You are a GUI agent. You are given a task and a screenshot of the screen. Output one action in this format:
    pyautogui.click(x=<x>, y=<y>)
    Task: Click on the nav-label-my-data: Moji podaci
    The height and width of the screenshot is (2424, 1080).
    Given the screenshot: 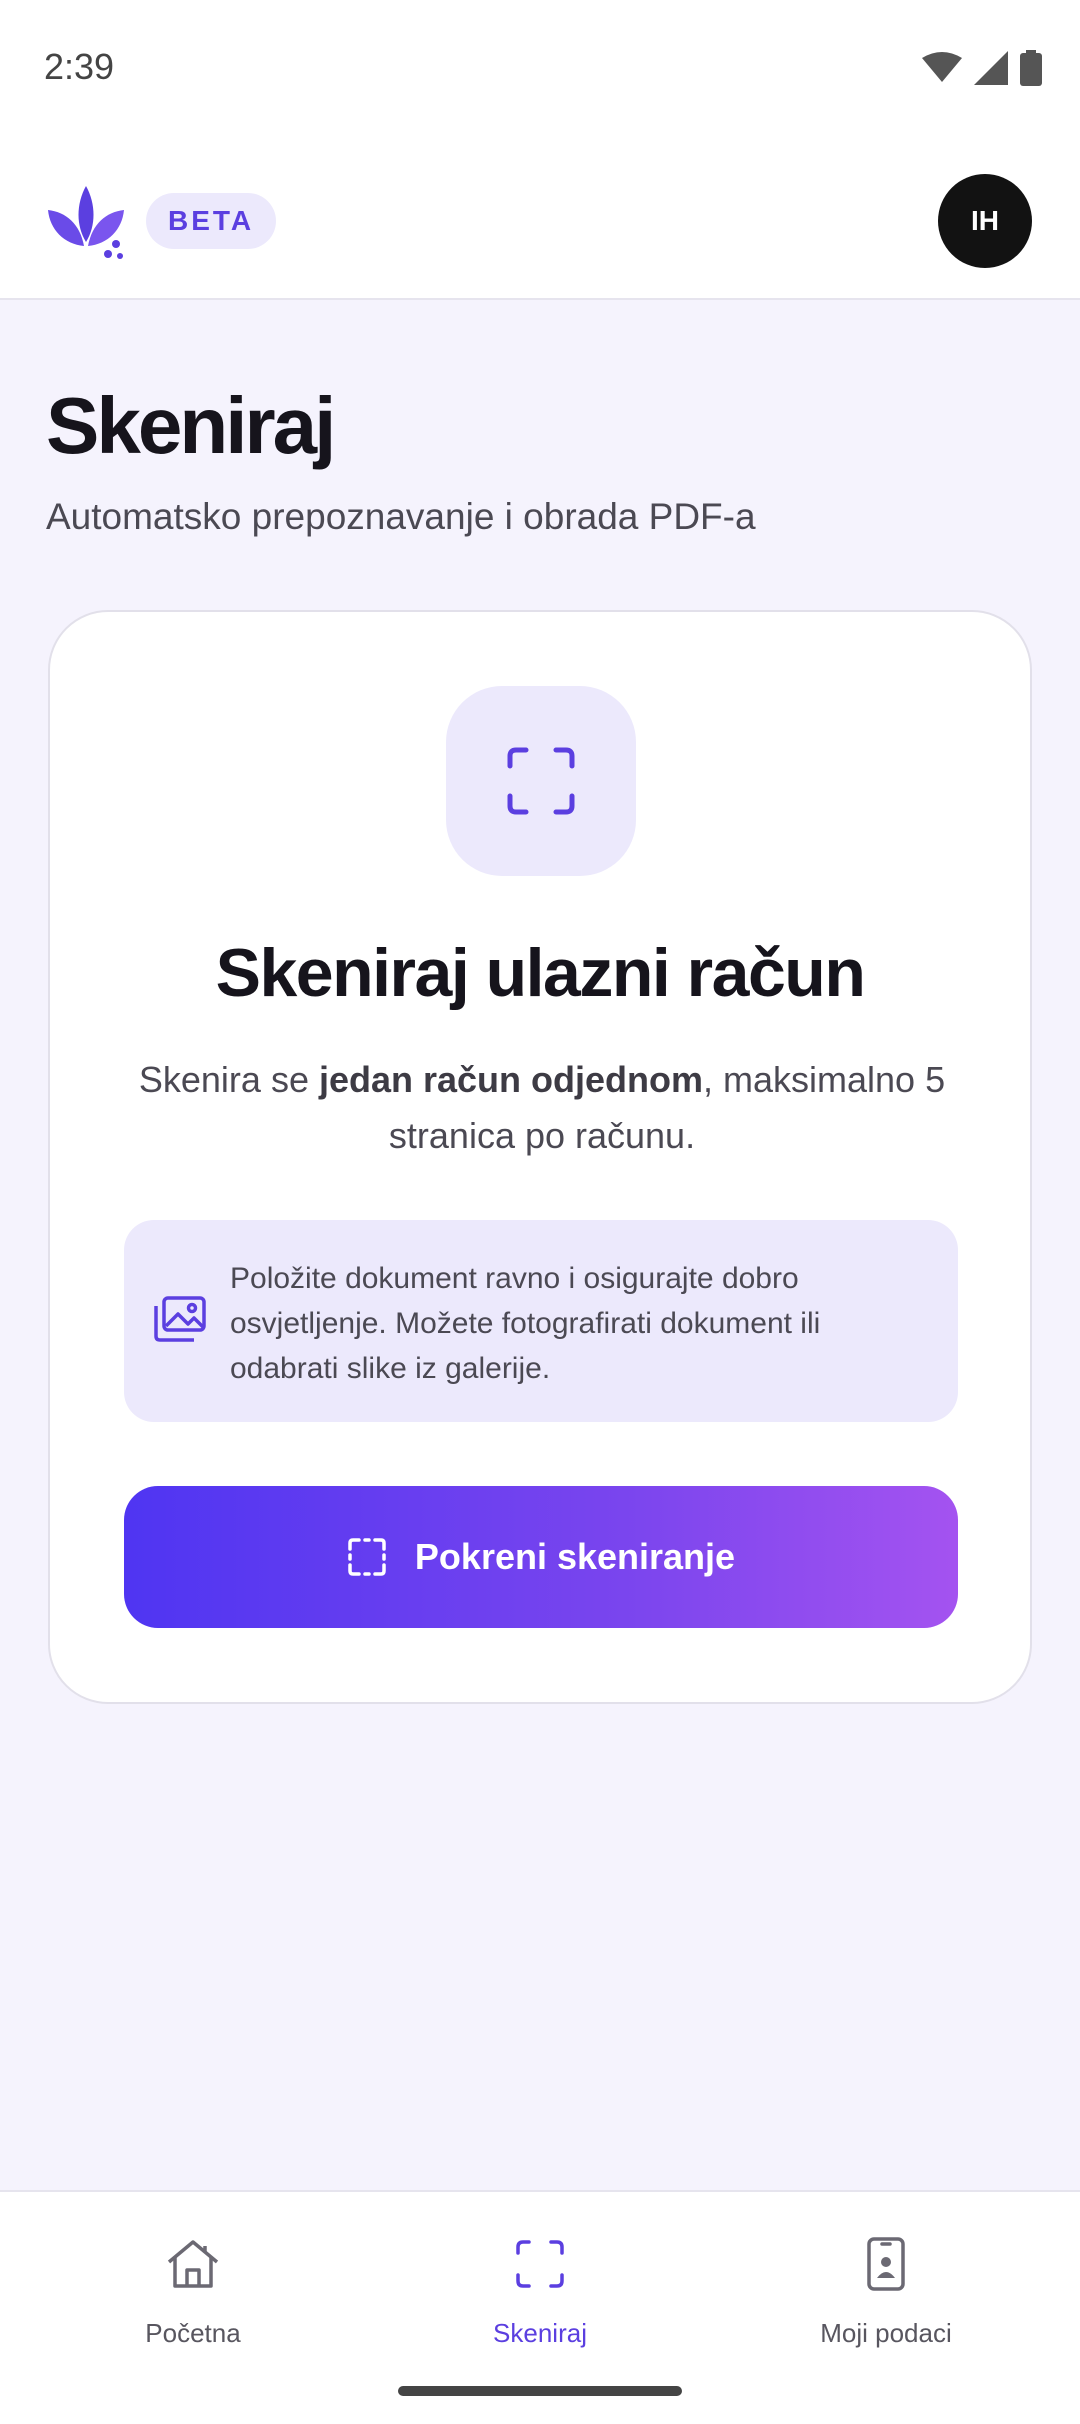 What is the action you would take?
    pyautogui.click(x=886, y=2333)
    